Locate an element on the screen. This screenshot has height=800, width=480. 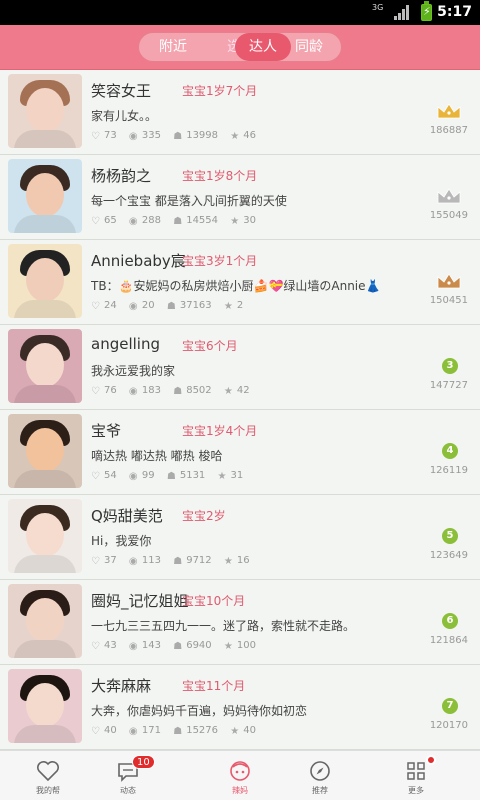
tab-recommend: 推荐 is located at coordinates (320, 775).